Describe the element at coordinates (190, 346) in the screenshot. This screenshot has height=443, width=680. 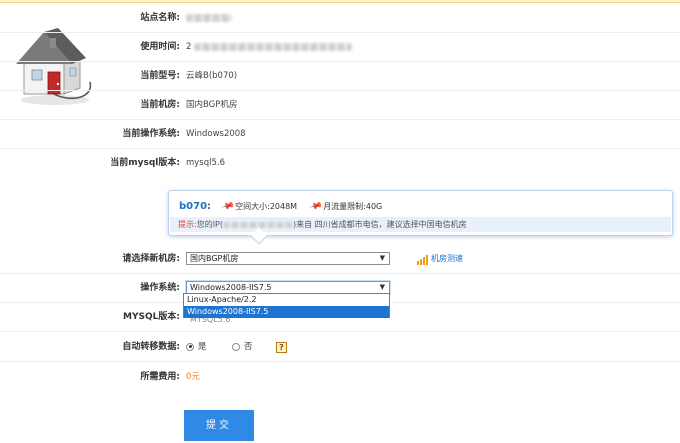
I see `radio-checked-icon` at that location.